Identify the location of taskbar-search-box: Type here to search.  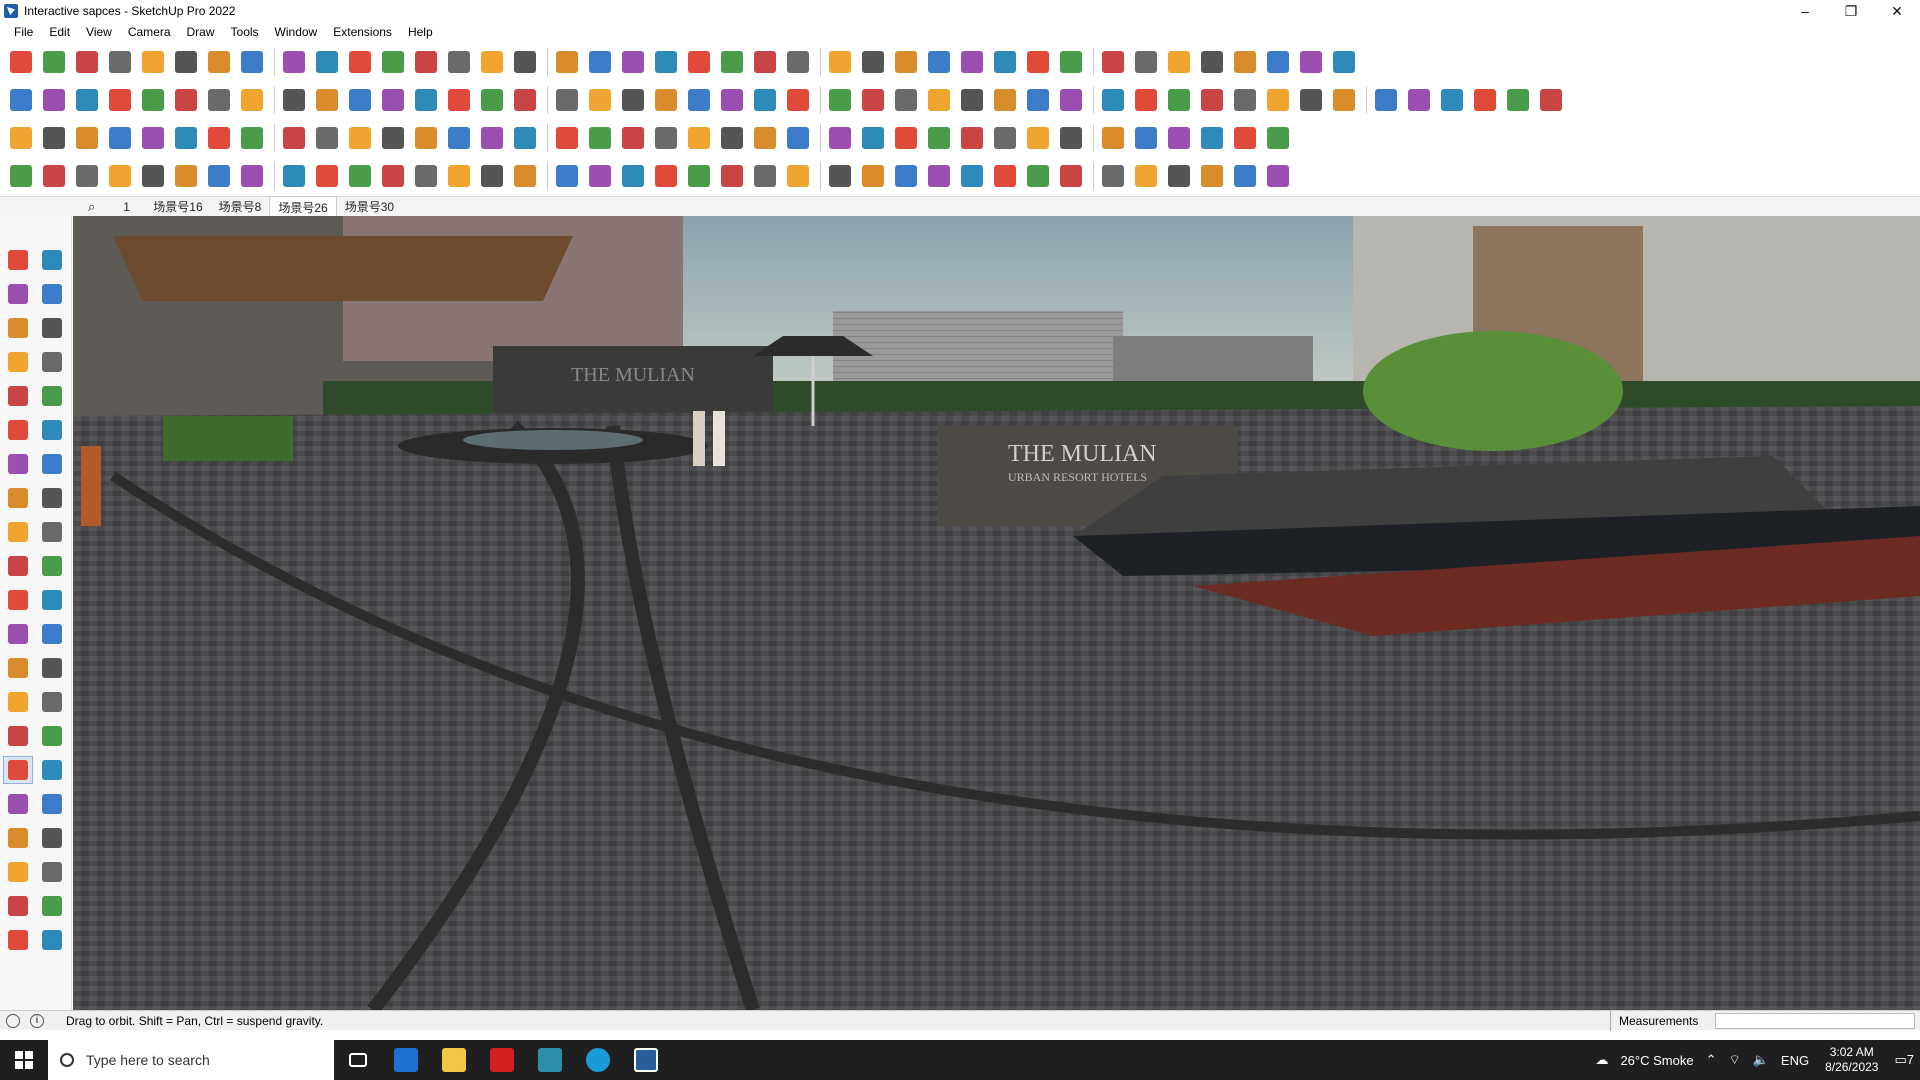
(191, 1060).